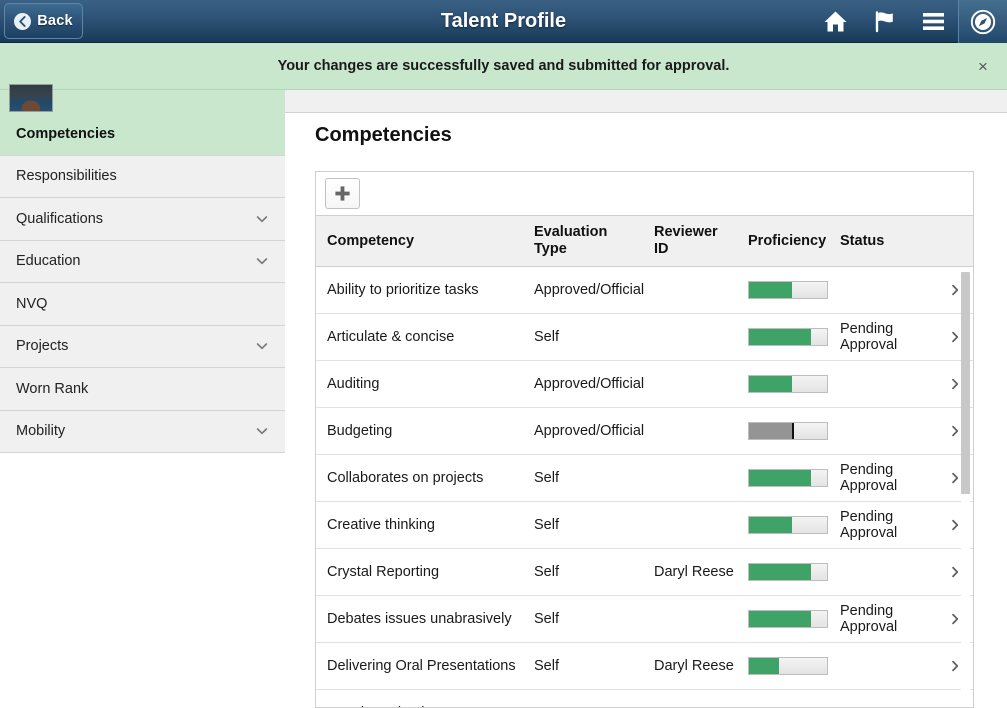  Describe the element at coordinates (383, 135) in the screenshot. I see `page-title: Competencies` at that location.